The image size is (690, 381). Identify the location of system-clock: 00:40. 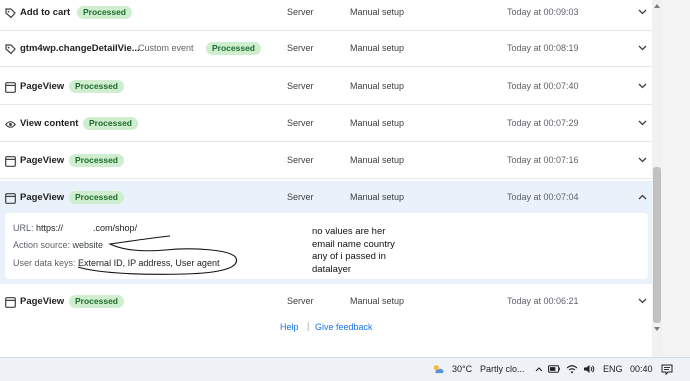
(641, 369).